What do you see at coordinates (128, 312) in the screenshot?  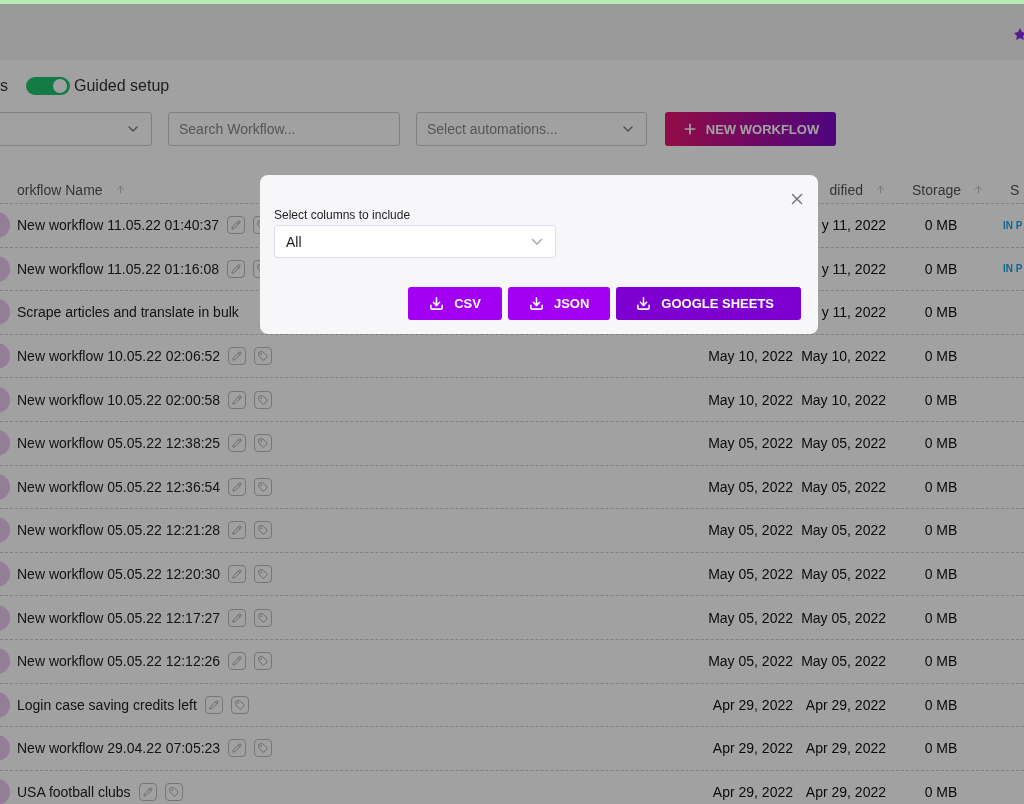 I see `workflow-name: Scrape articles and translate in bulk` at bounding box center [128, 312].